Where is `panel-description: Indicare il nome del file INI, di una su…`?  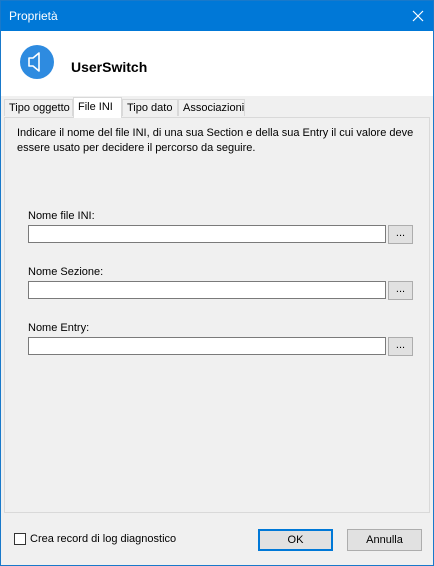
panel-description: Indicare il nome del file INI, di una su… is located at coordinates (215, 140).